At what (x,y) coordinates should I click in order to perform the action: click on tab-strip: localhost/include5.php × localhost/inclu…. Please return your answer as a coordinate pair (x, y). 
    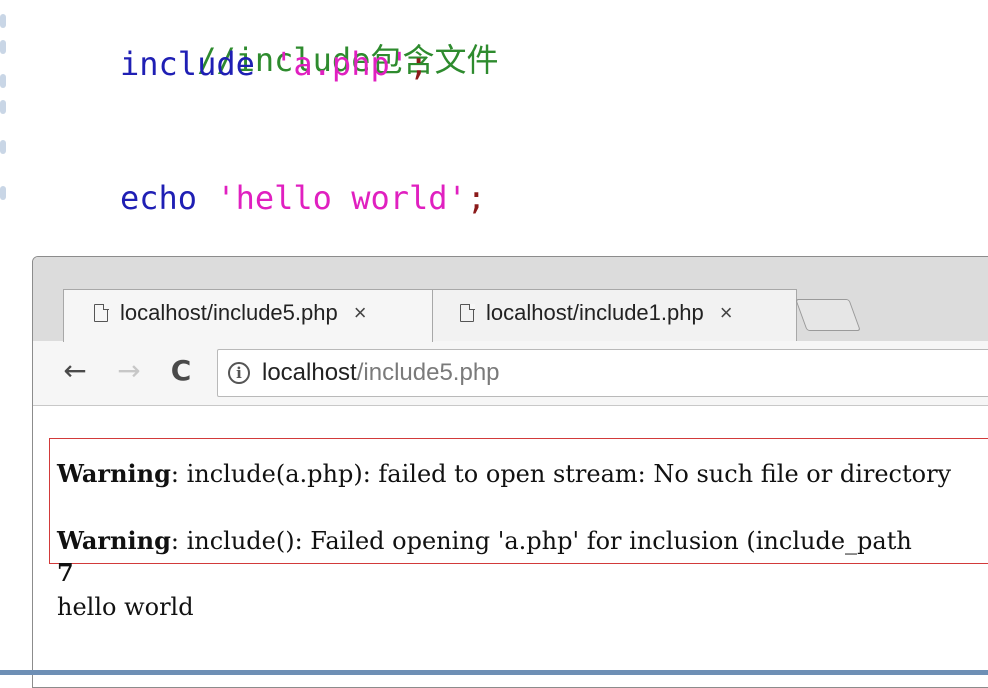
    Looking at the image, I should click on (510, 299).